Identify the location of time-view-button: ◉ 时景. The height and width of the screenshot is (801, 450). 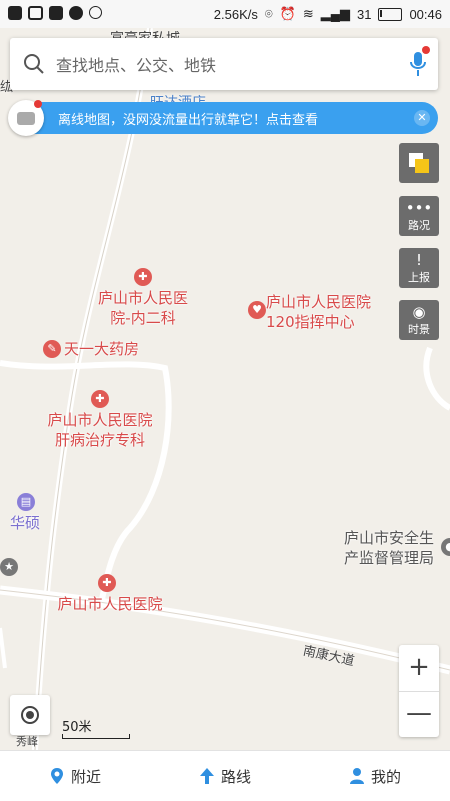
(419, 320).